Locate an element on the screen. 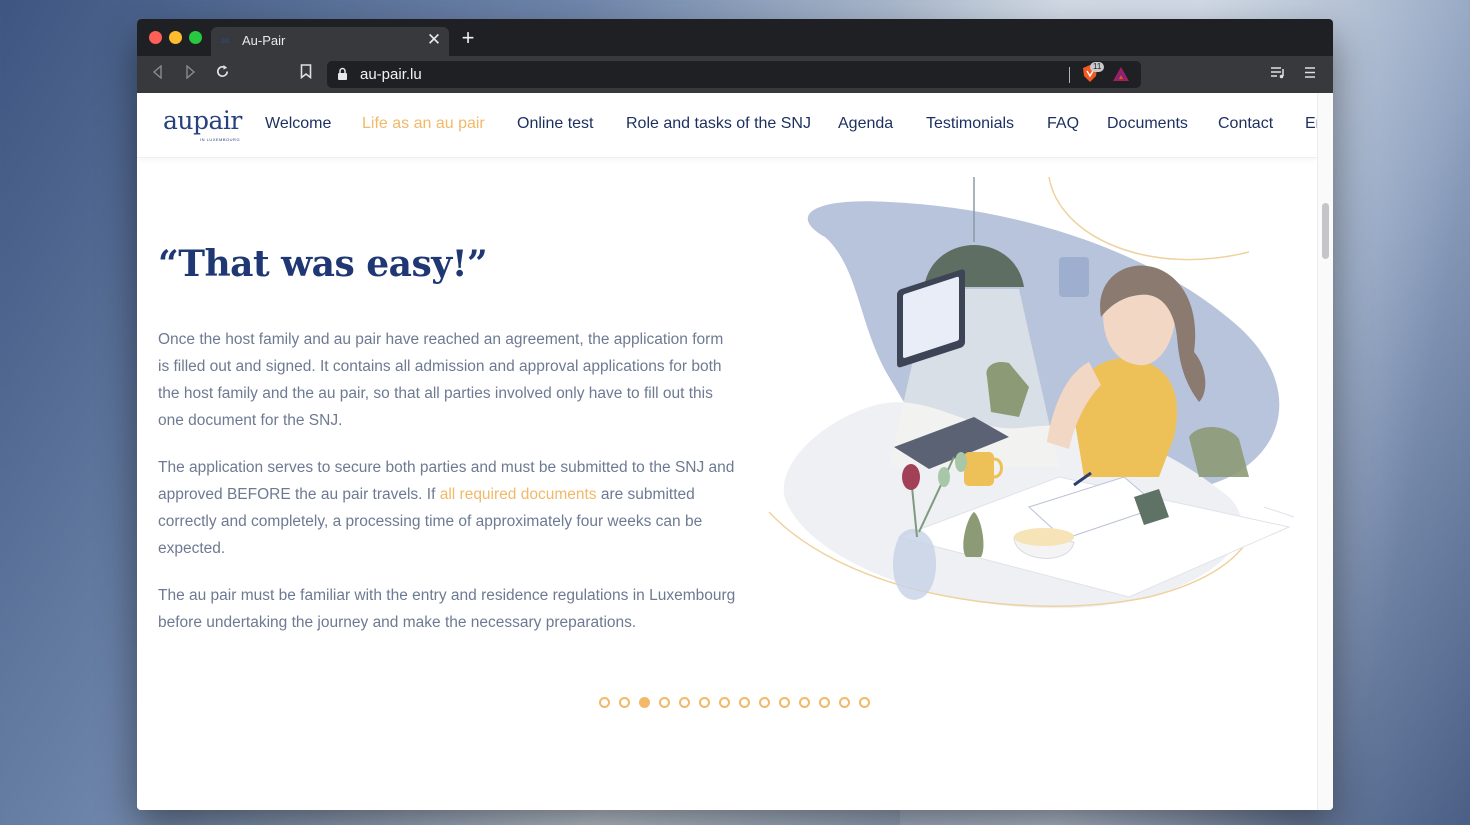  title-bar: au Au-Pair ✕ + is located at coordinates (735, 37).